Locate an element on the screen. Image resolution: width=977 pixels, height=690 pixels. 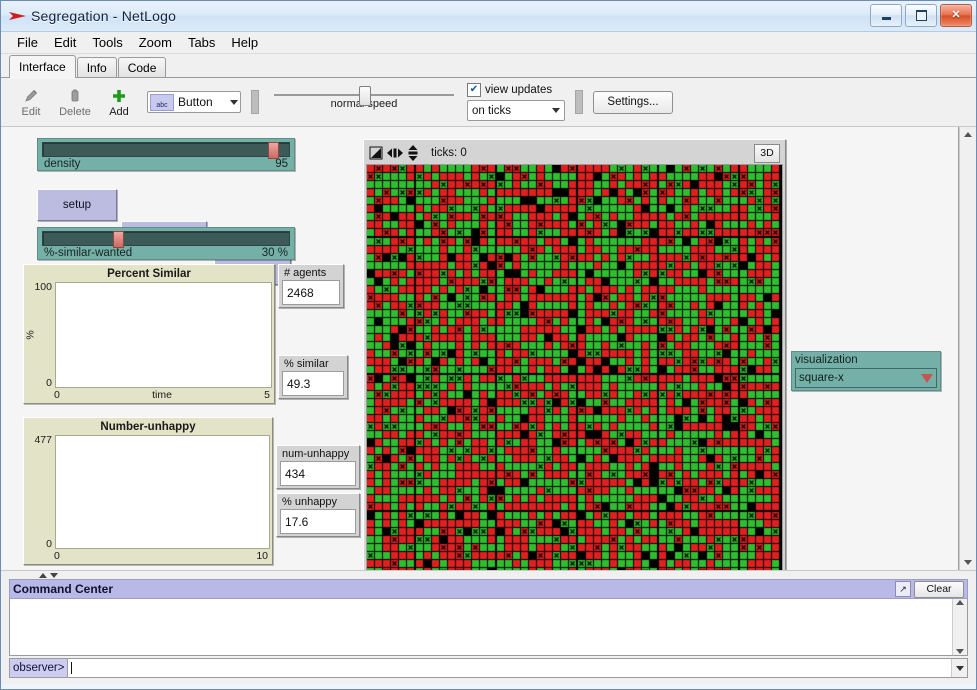
minimize-button is located at coordinates (886, 15).